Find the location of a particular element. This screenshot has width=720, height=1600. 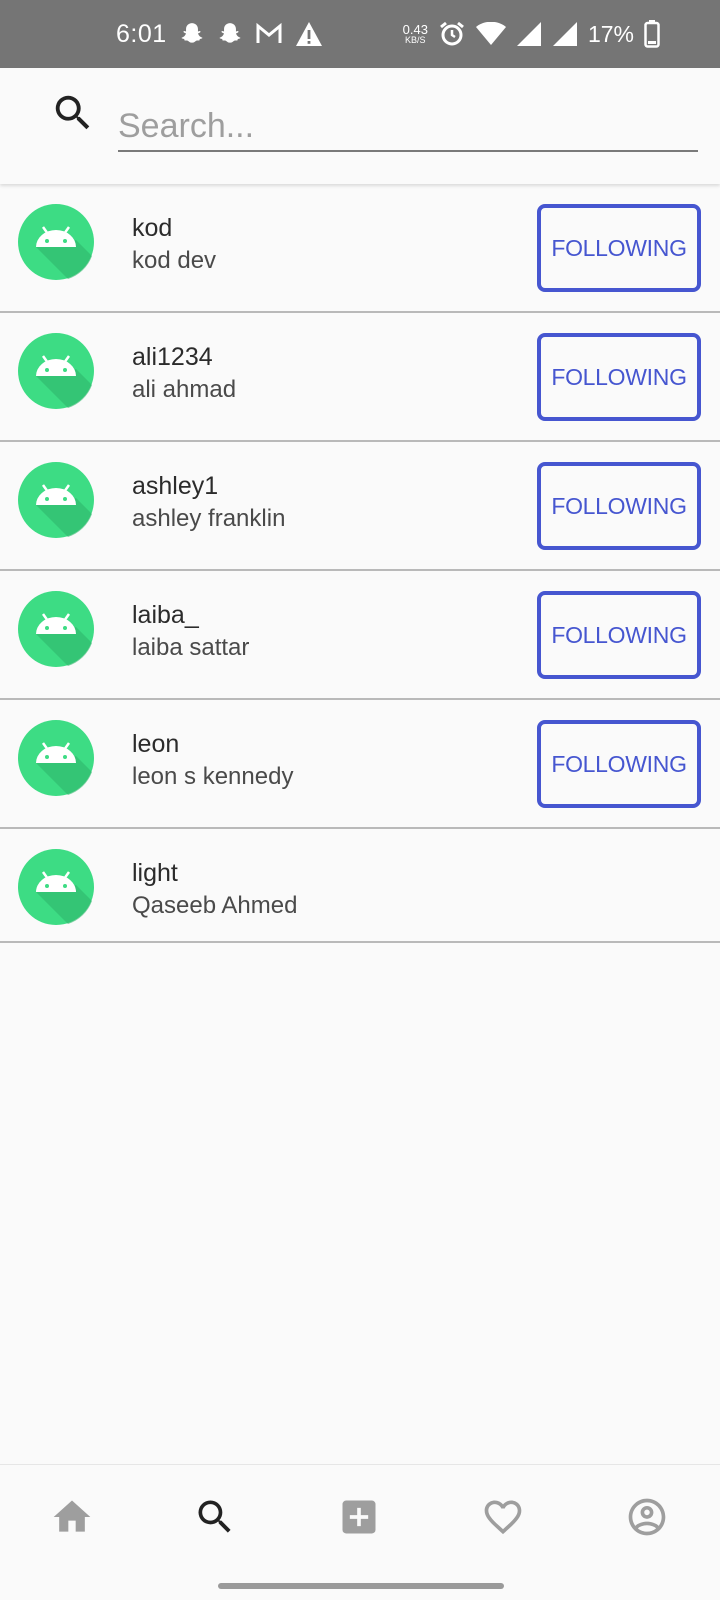

list-item: light Qaseeb Ahmed is located at coordinates (360, 886).